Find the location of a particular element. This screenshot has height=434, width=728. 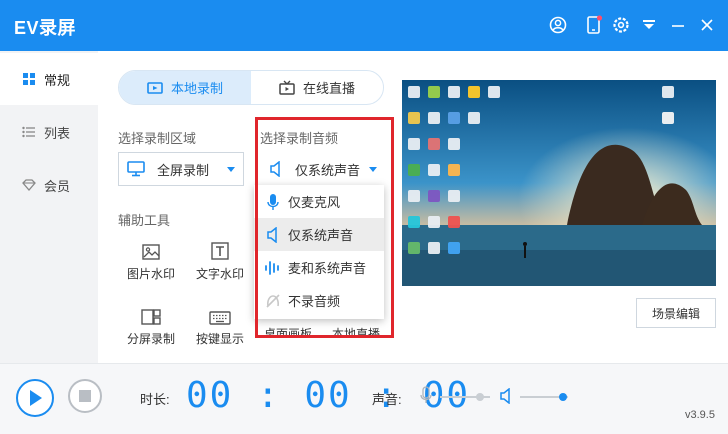

sidebar-item-general: 常规 is located at coordinates (49, 79).